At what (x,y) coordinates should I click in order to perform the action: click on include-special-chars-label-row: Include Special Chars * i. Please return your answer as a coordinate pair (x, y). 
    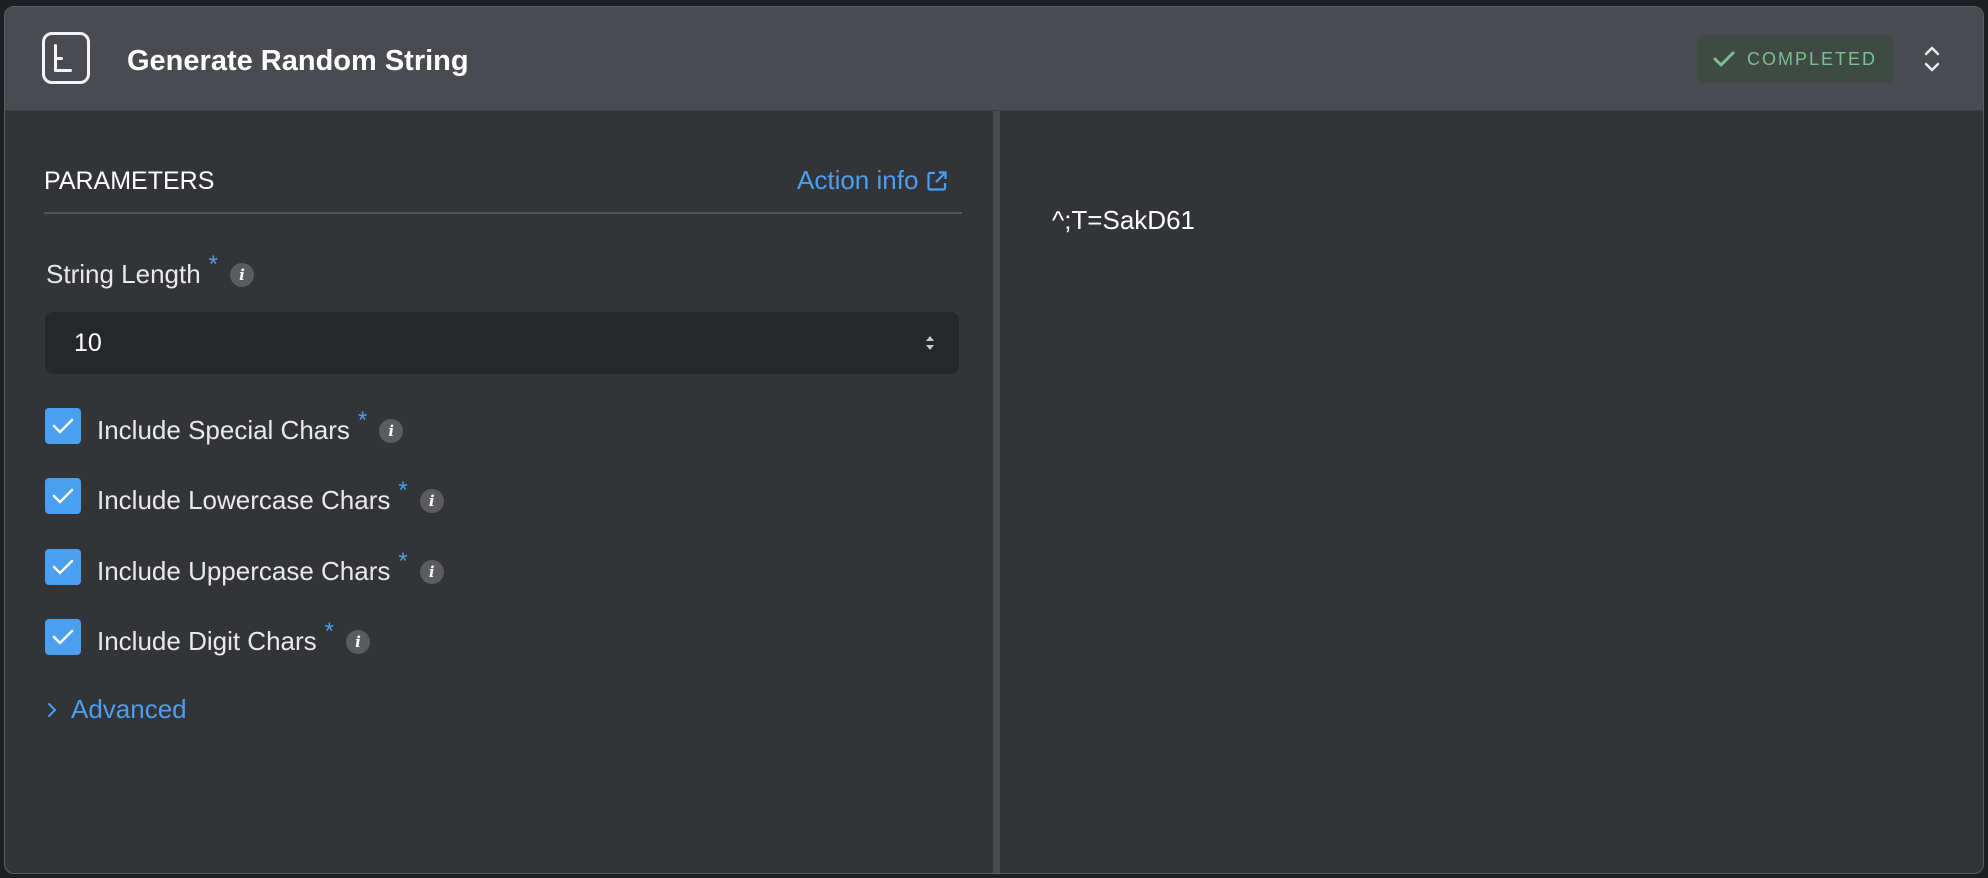
    Looking at the image, I should click on (250, 426).